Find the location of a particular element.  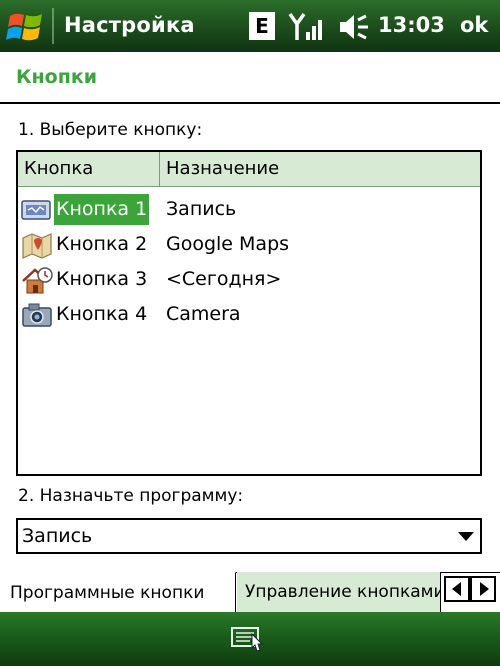

row-assignment: Camera is located at coordinates (203, 314).